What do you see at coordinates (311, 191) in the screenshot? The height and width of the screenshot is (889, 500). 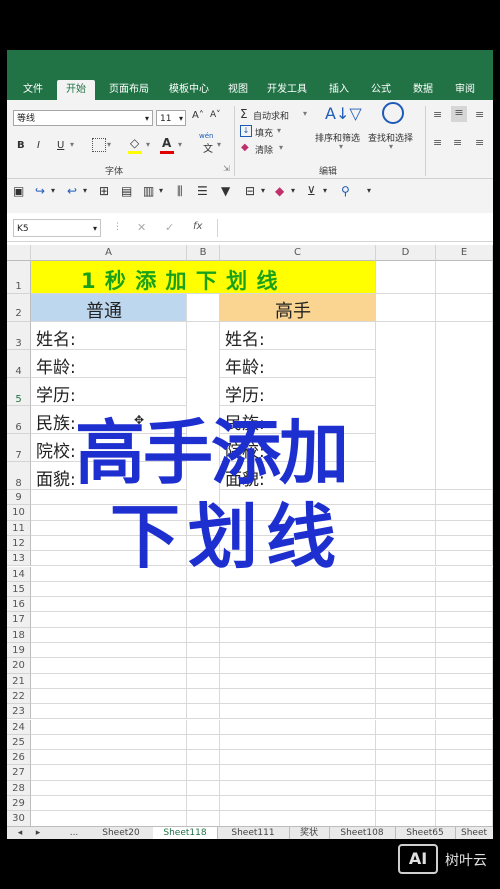 I see `sort-icon: ⊻` at bounding box center [311, 191].